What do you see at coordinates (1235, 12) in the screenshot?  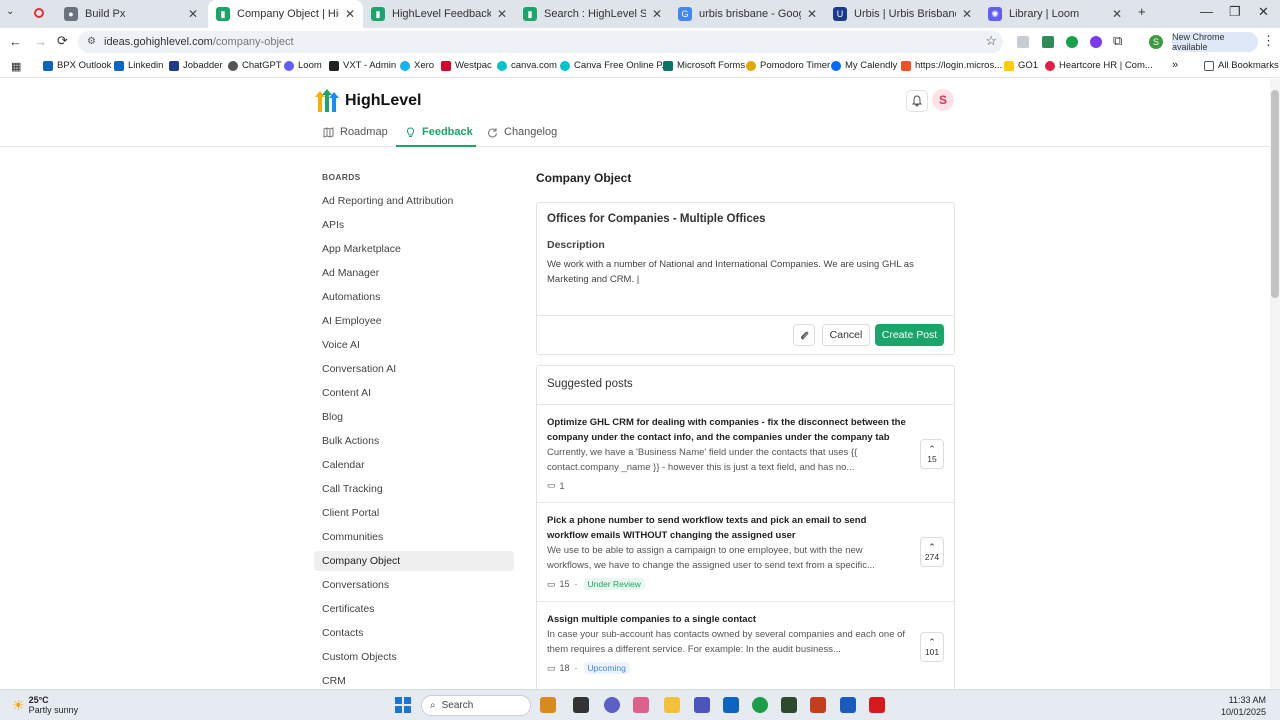 I see `restore-icon: ❐` at bounding box center [1235, 12].